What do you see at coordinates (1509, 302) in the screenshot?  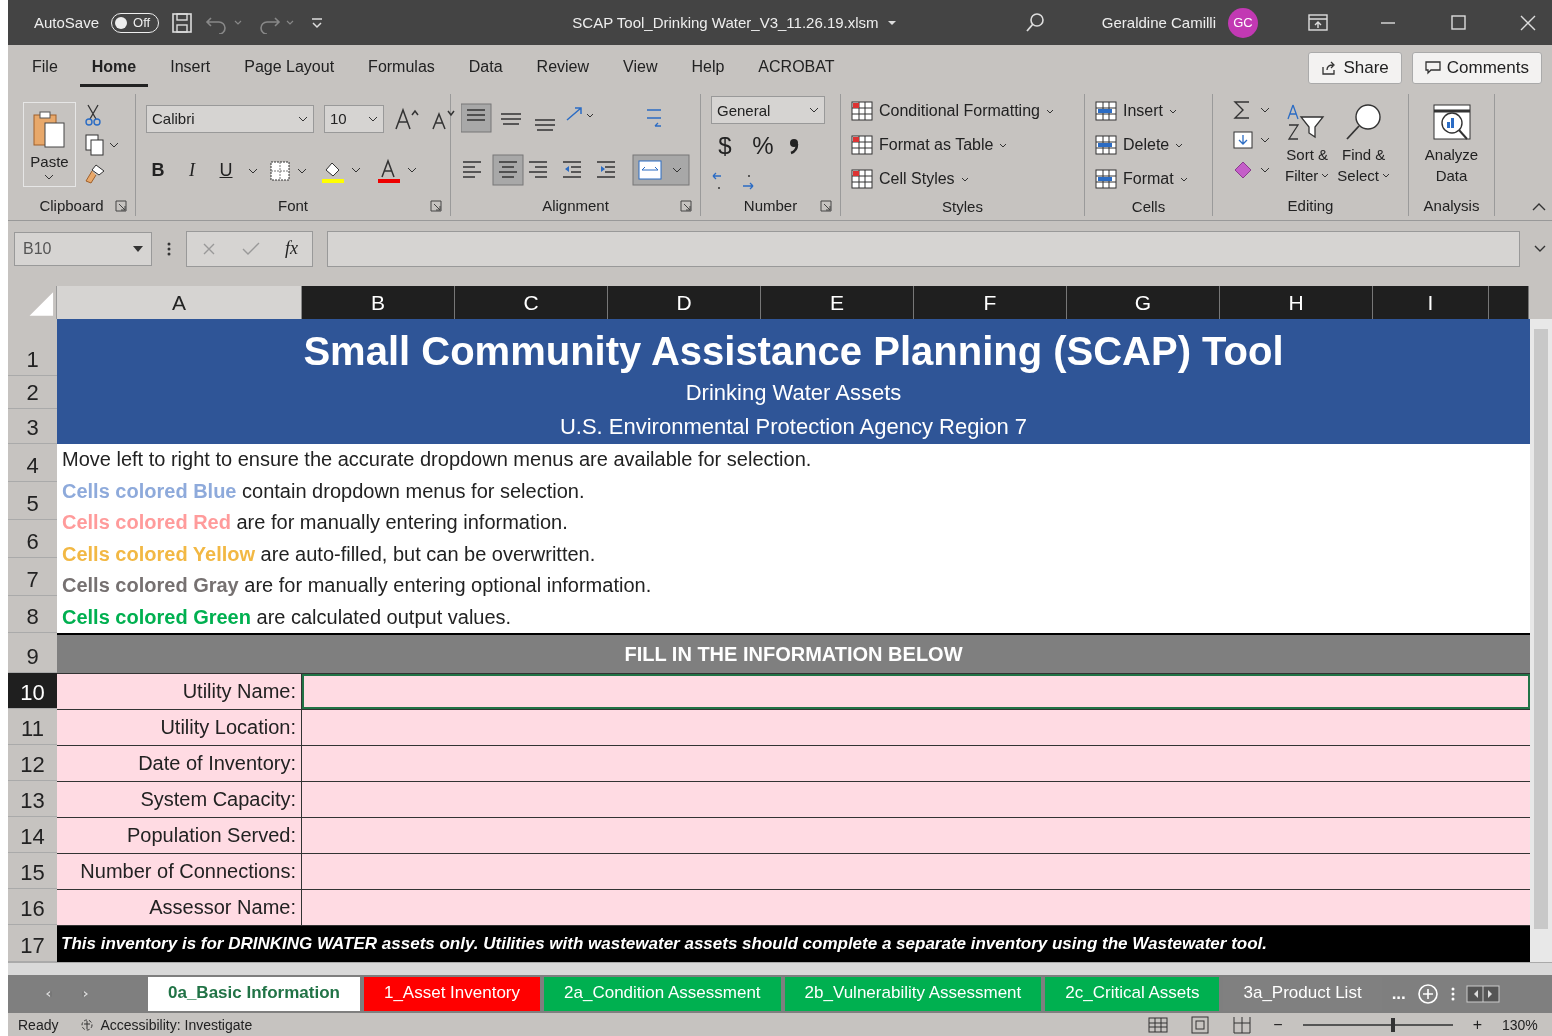 I see `column-header` at bounding box center [1509, 302].